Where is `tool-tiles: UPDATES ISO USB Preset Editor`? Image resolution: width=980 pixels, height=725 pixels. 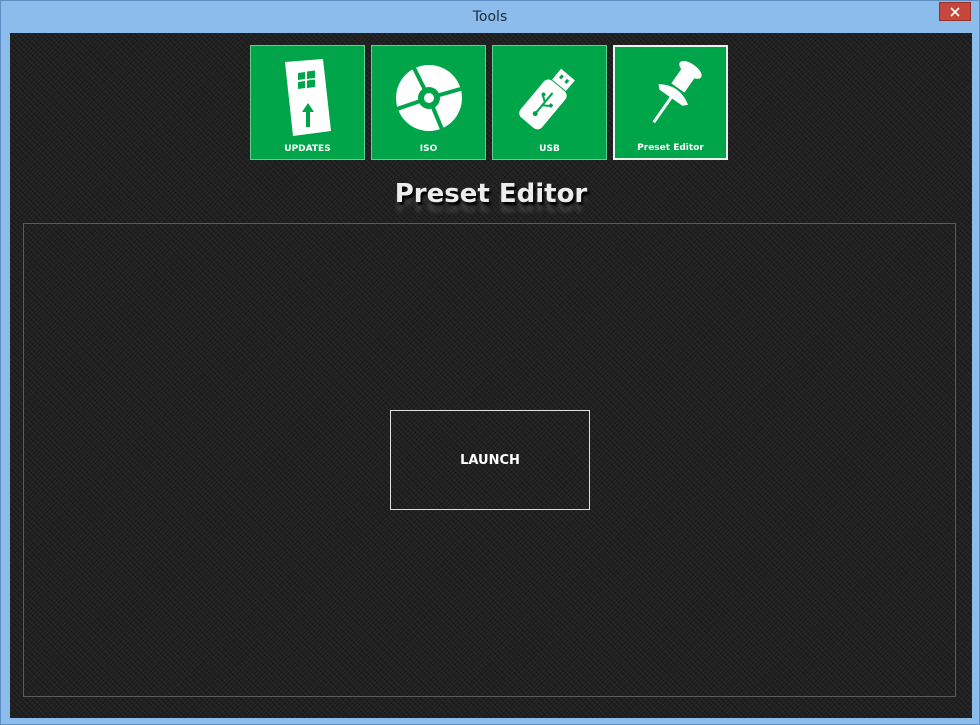 tool-tiles: UPDATES ISO USB Preset Editor is located at coordinates (490, 103).